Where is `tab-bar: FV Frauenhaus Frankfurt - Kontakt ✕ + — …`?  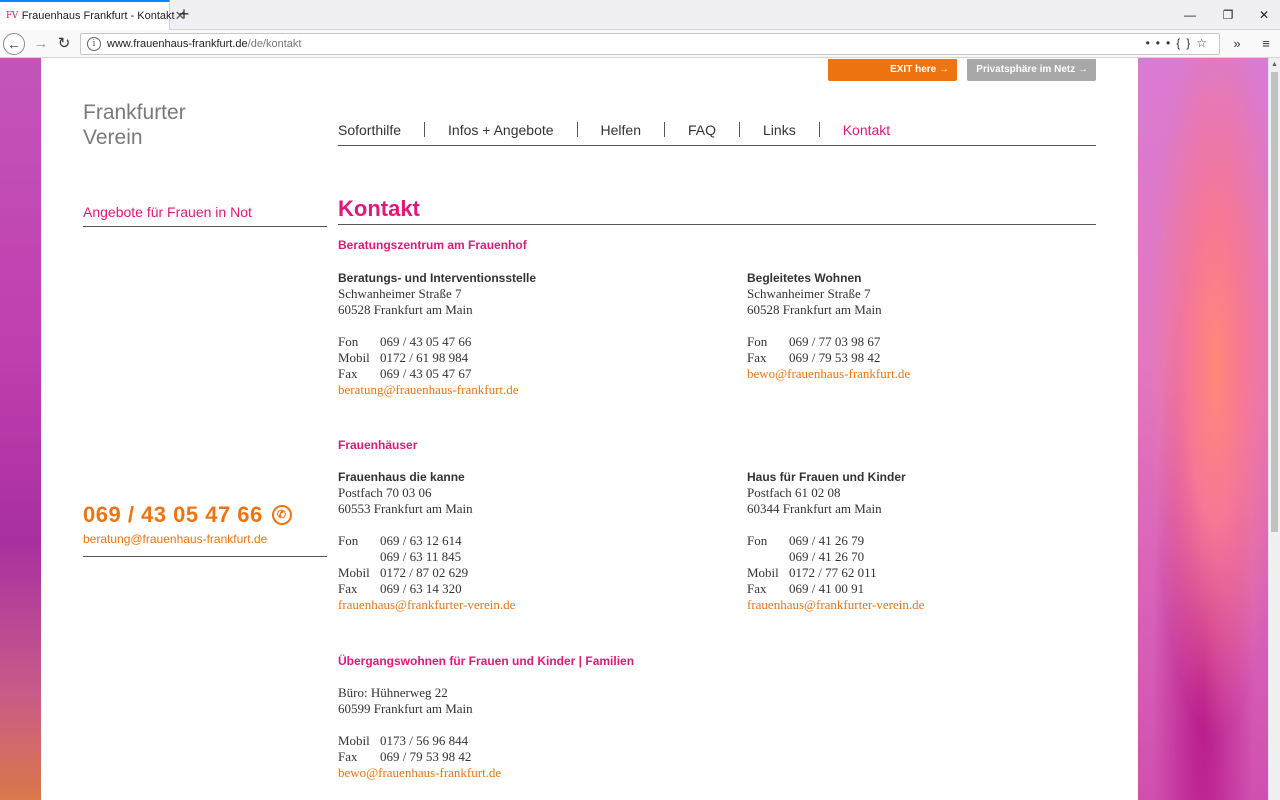
tab-bar: FV Frauenhaus Frankfurt - Kontakt ✕ + — … is located at coordinates (640, 15).